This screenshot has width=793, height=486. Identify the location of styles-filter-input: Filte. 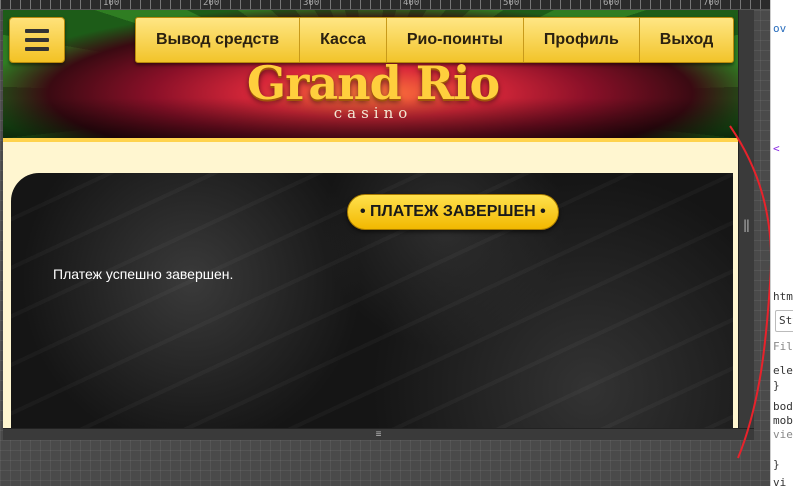
(783, 346).